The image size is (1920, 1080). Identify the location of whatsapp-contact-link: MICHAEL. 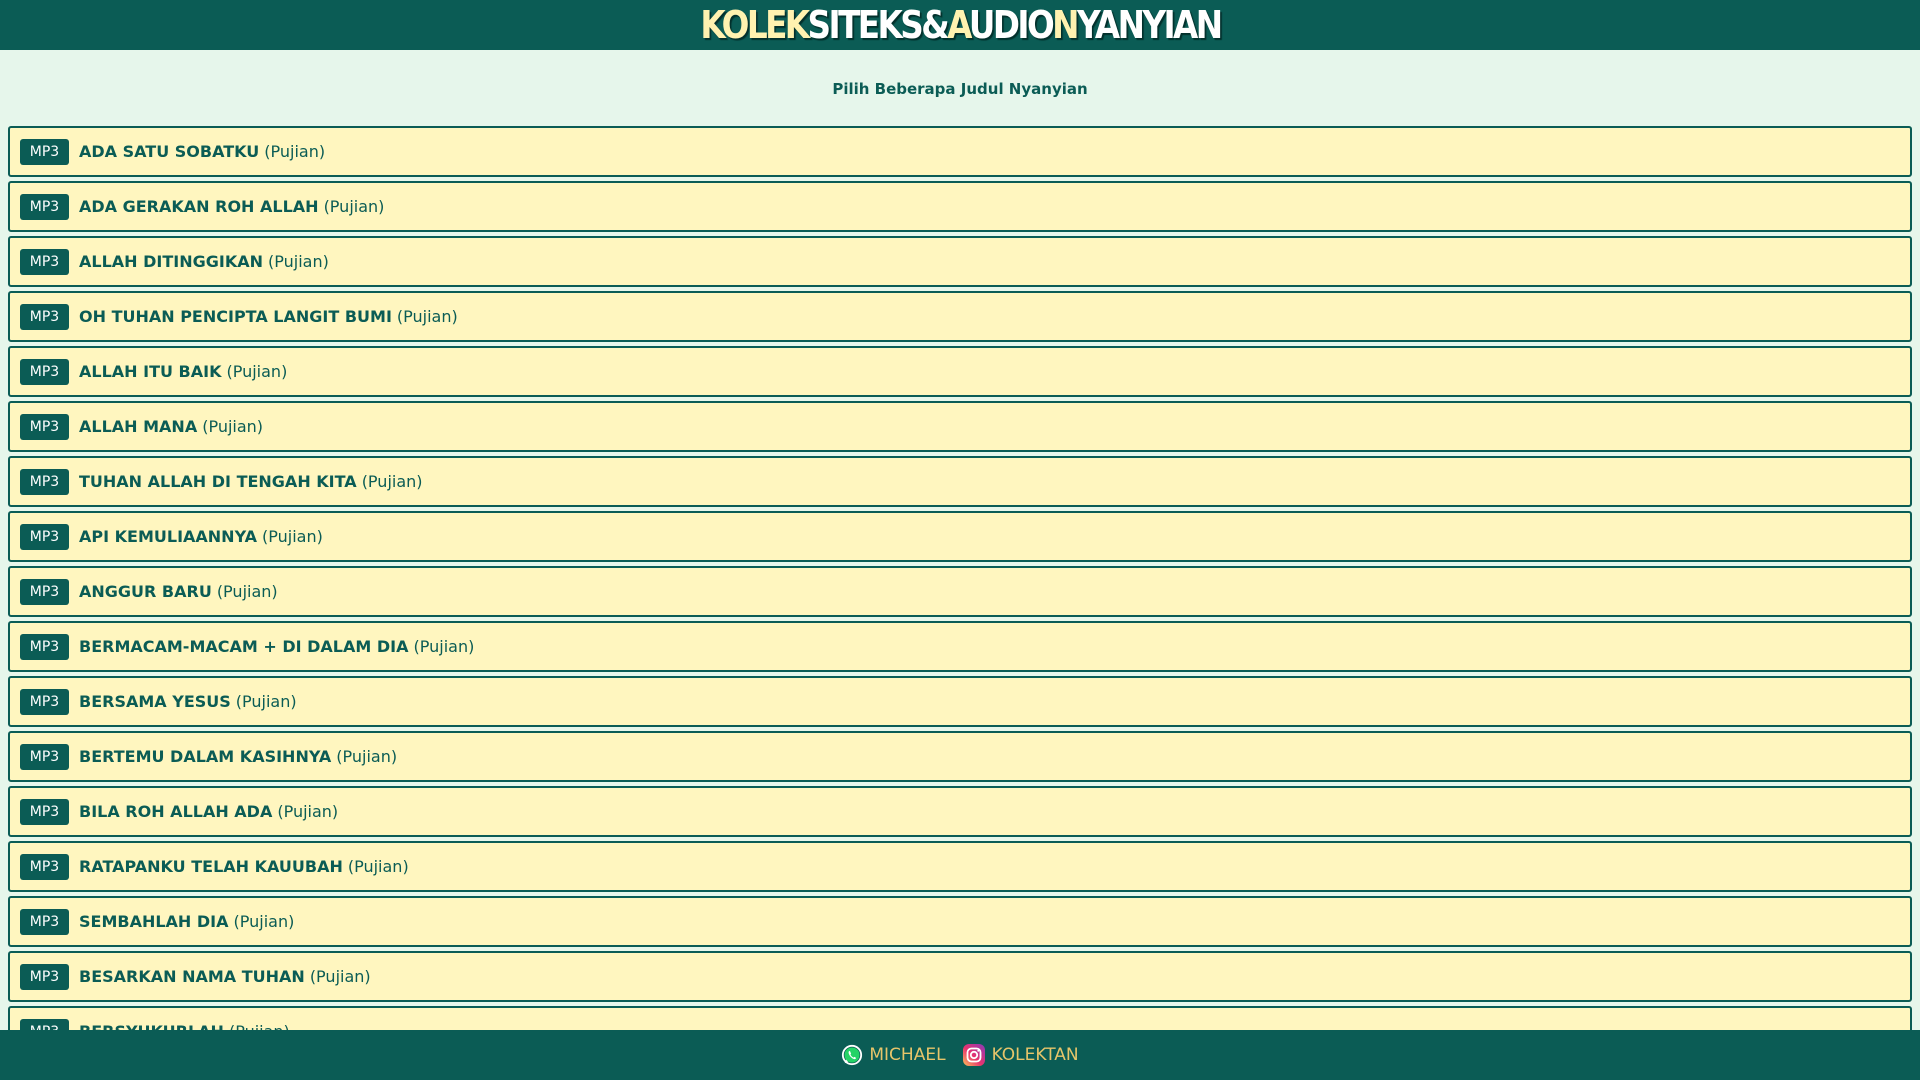
(893, 1055).